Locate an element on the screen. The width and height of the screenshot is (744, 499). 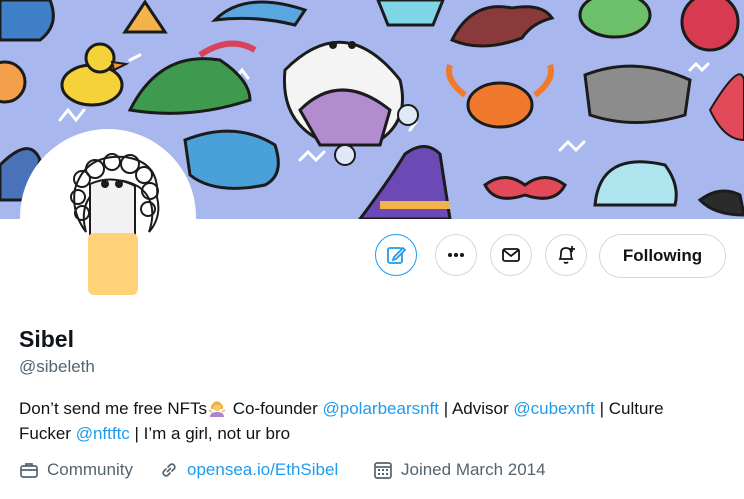
following-button: Following is located at coordinates (662, 256).